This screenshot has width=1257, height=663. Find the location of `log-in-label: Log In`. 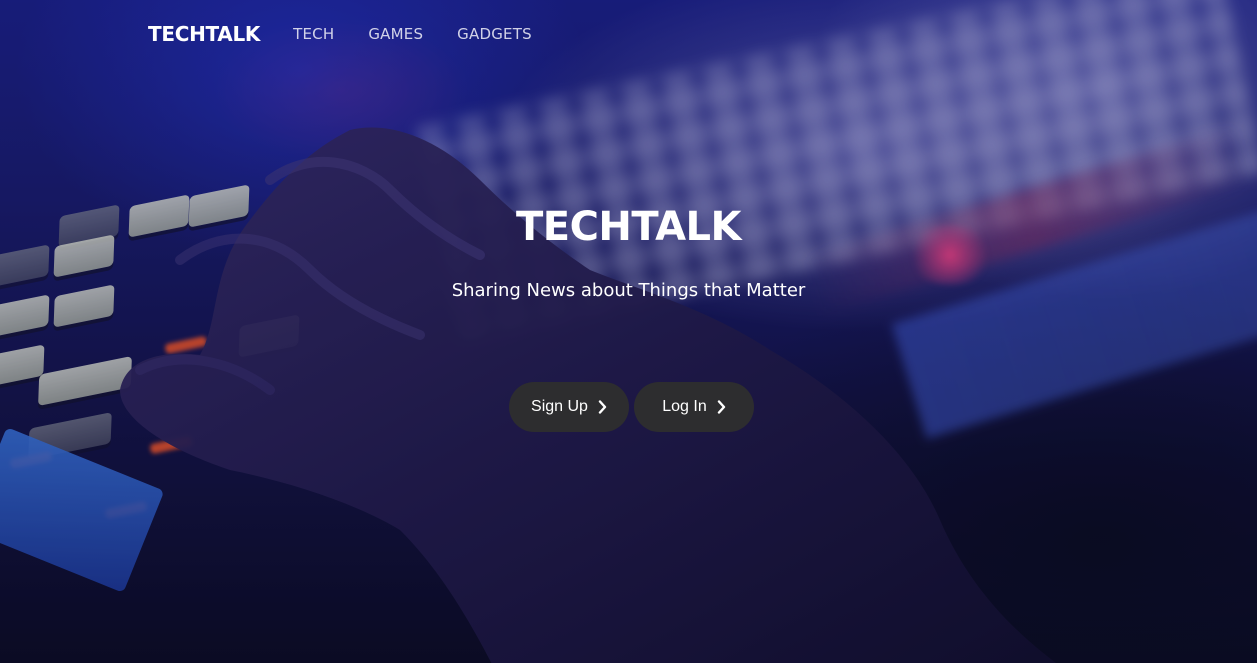

log-in-label: Log In is located at coordinates (684, 406).